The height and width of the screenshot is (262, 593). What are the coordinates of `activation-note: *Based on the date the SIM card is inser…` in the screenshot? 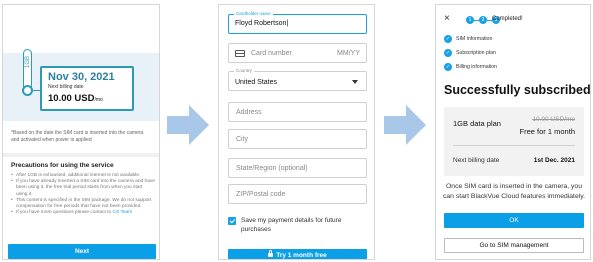 It's located at (77, 136).